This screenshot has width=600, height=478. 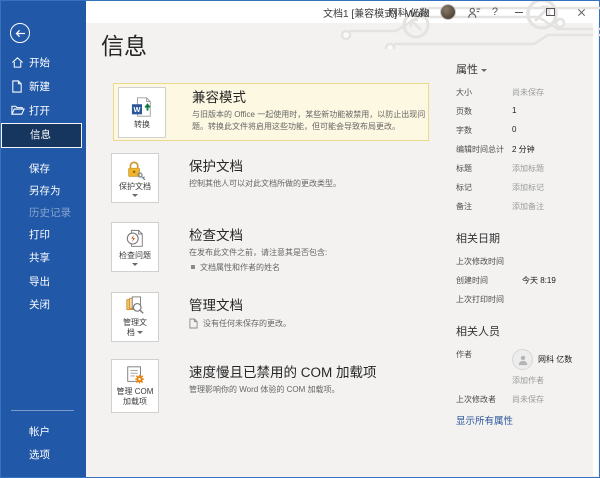 What do you see at coordinates (39, 282) in the screenshot?
I see `sidebar-item-label: 导出` at bounding box center [39, 282].